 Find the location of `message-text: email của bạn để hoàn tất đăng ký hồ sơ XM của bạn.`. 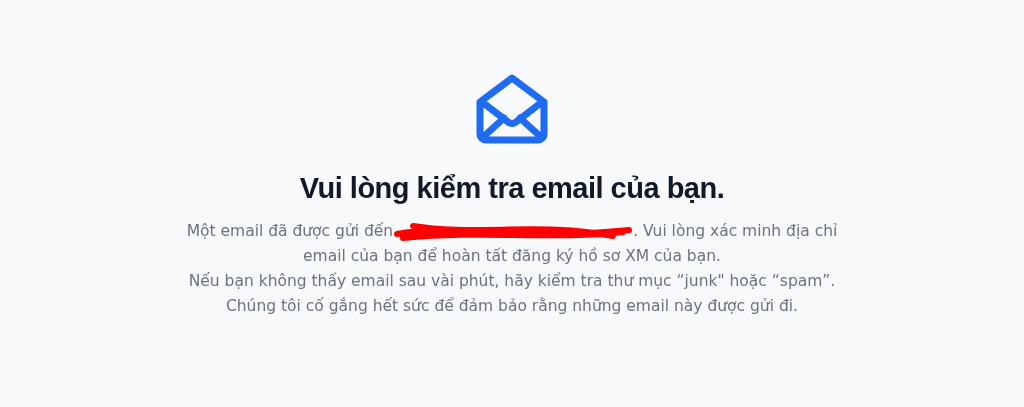

message-text: email của bạn để hoàn tất đăng ký hồ sơ XM của bạn. is located at coordinates (512, 256).